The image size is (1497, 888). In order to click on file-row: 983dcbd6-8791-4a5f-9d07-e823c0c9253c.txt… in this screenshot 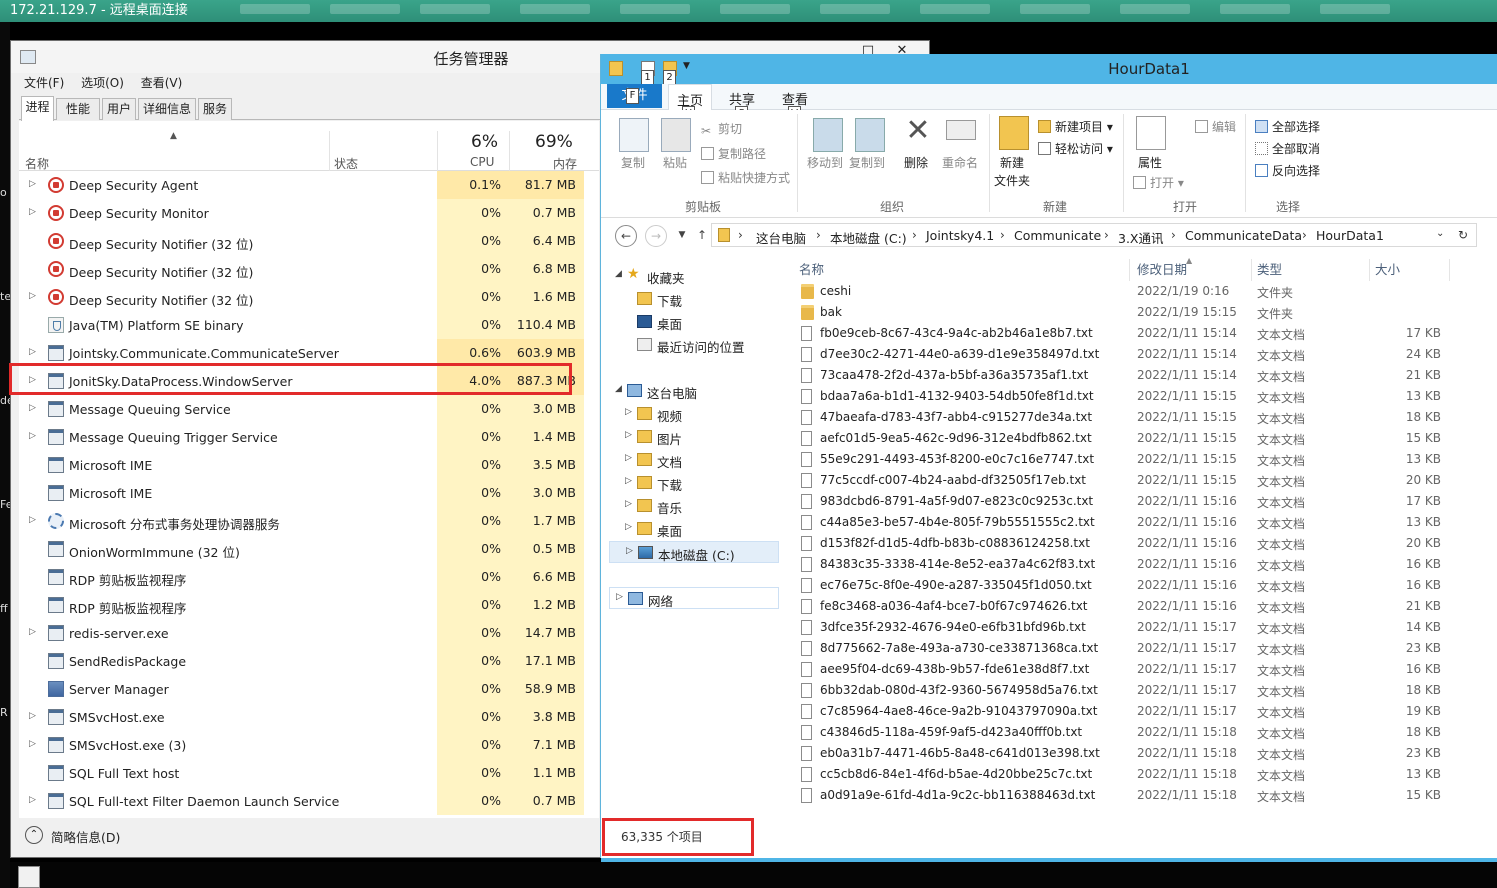, I will do `click(1139, 501)`.